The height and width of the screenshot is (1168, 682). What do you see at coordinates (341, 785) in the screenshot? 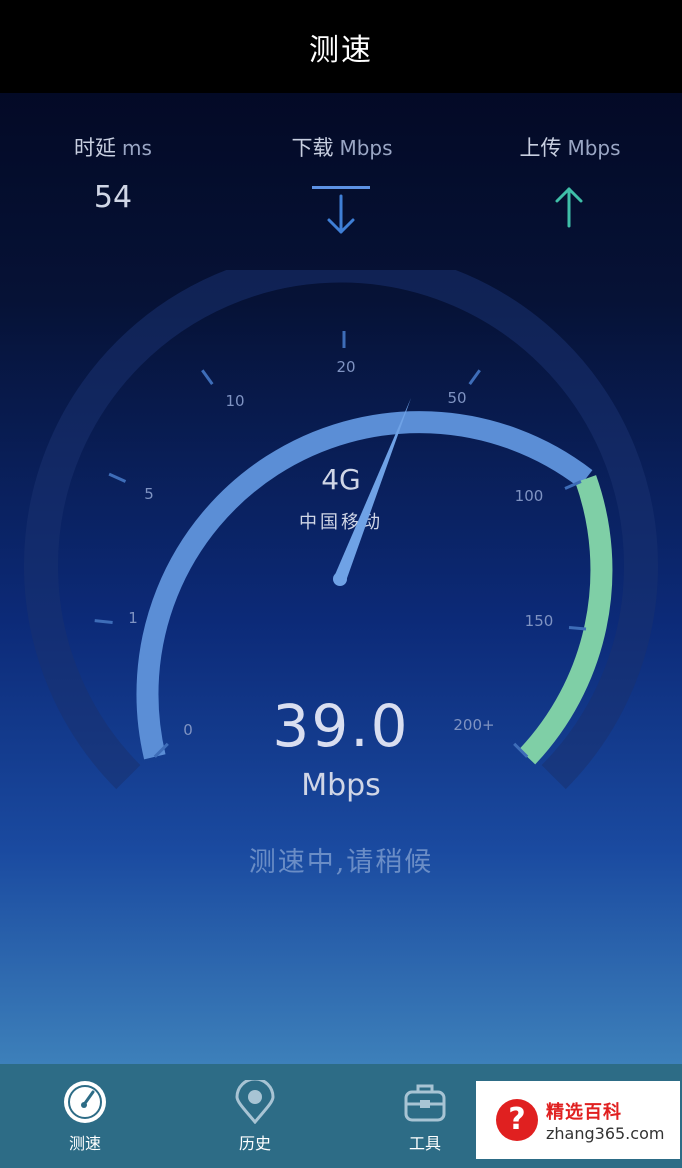
I see `speed-unit: Mbps` at bounding box center [341, 785].